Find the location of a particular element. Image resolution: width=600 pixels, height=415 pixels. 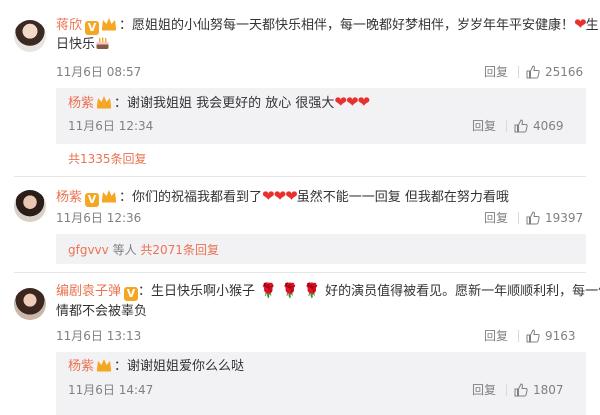

like-button: 9163 is located at coordinates (551, 336).